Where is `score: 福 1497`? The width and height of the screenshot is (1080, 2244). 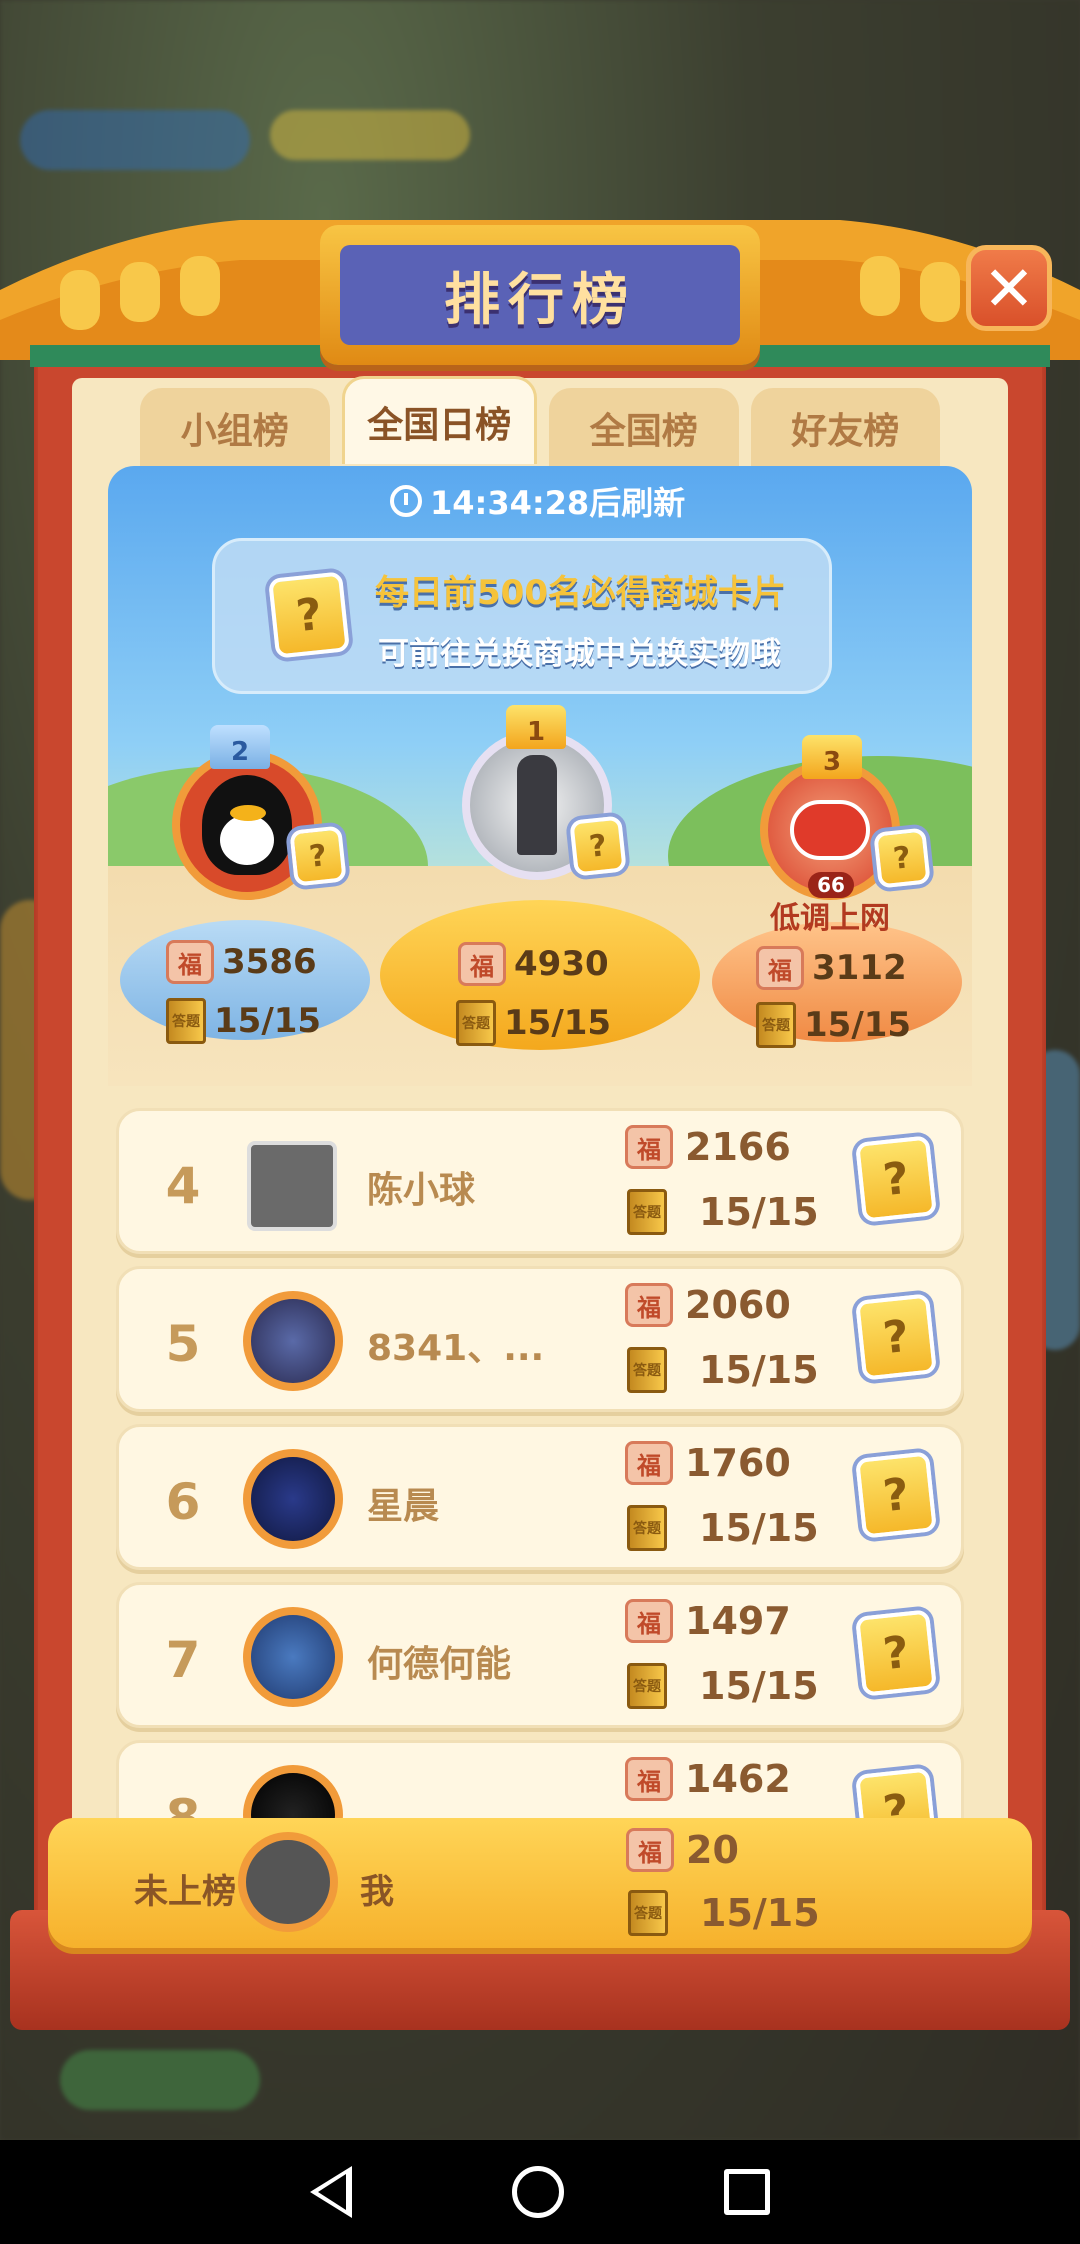 score: 福 1497 is located at coordinates (708, 1621).